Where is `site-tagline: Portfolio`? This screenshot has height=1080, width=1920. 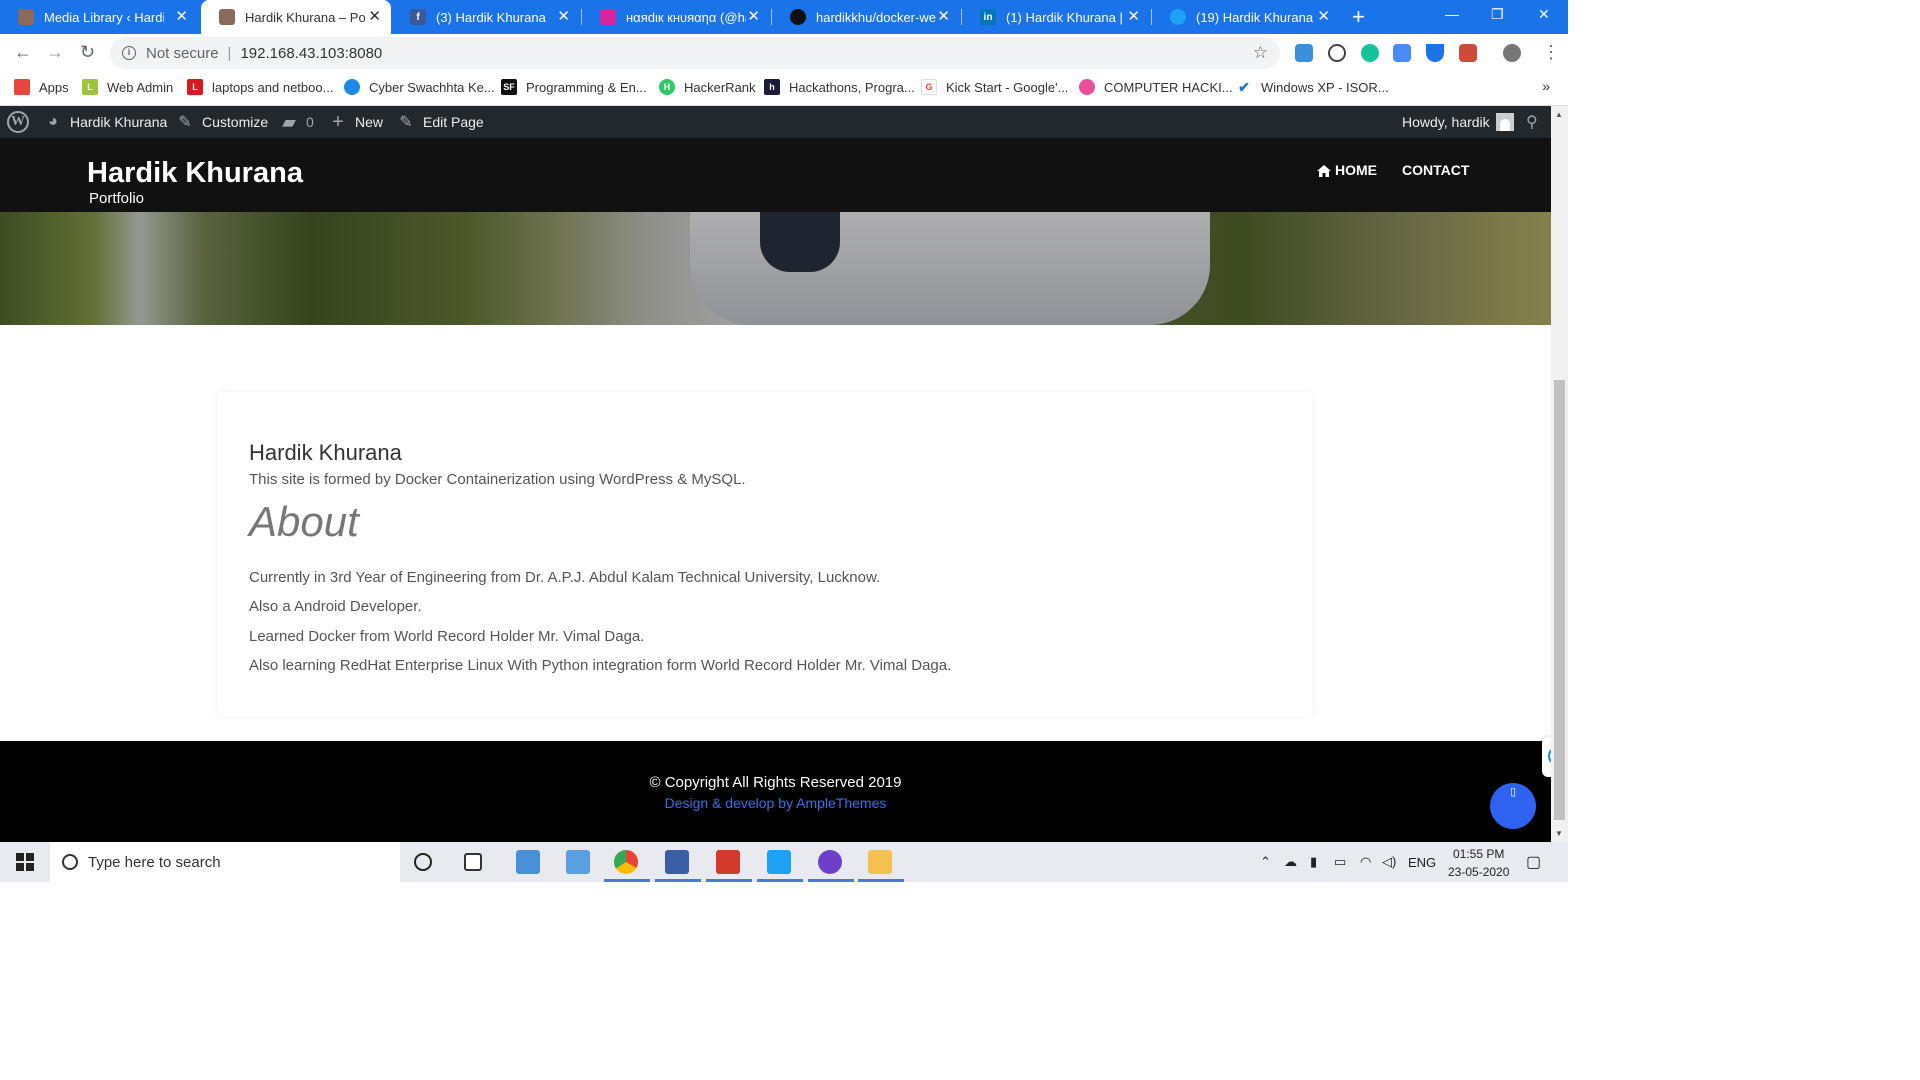 site-tagline: Portfolio is located at coordinates (117, 198).